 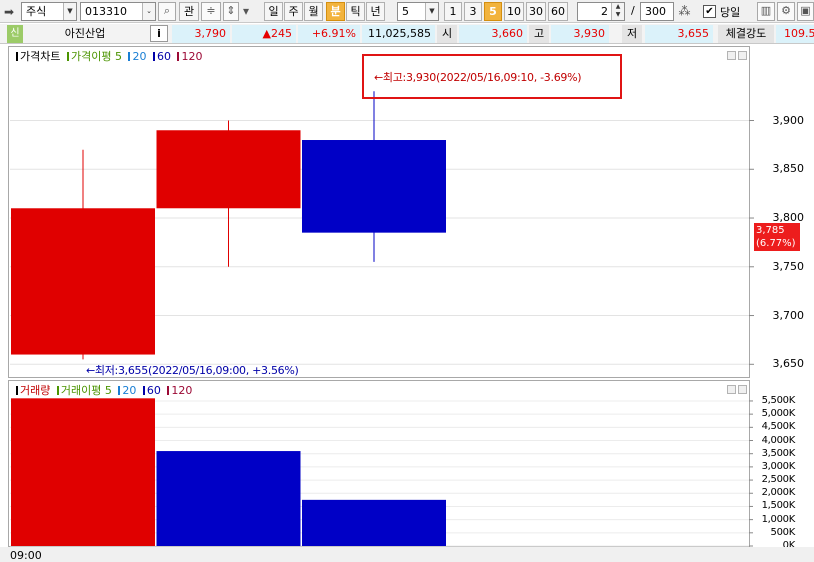 What do you see at coordinates (192, 370) in the screenshot?
I see `low-annotation: ←최저:3,655(2022/05/16,09:00, +3.56%)` at bounding box center [192, 370].